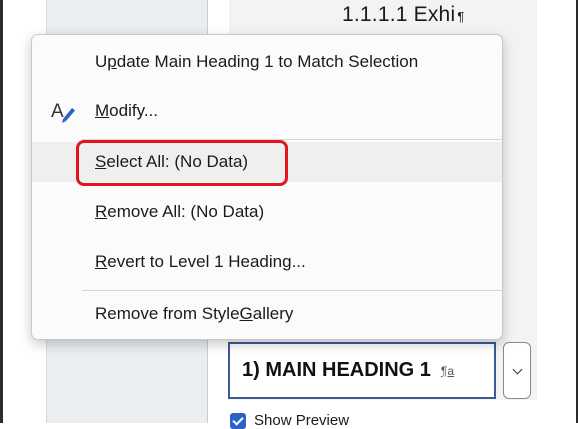 The image size is (578, 429). What do you see at coordinates (461, 16) in the screenshot?
I see `pilcrow-icon: ¶` at bounding box center [461, 16].